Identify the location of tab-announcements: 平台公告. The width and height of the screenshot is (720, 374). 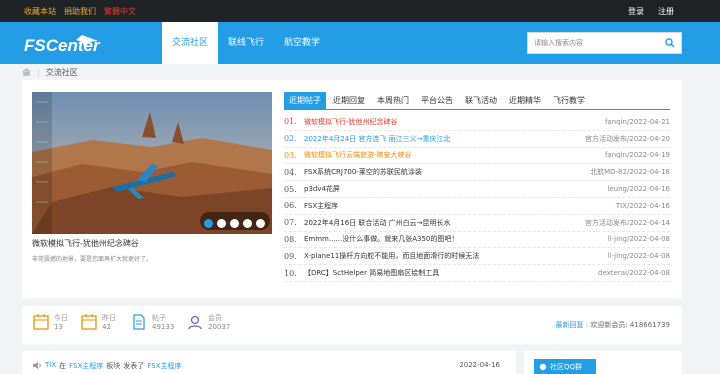
(437, 100).